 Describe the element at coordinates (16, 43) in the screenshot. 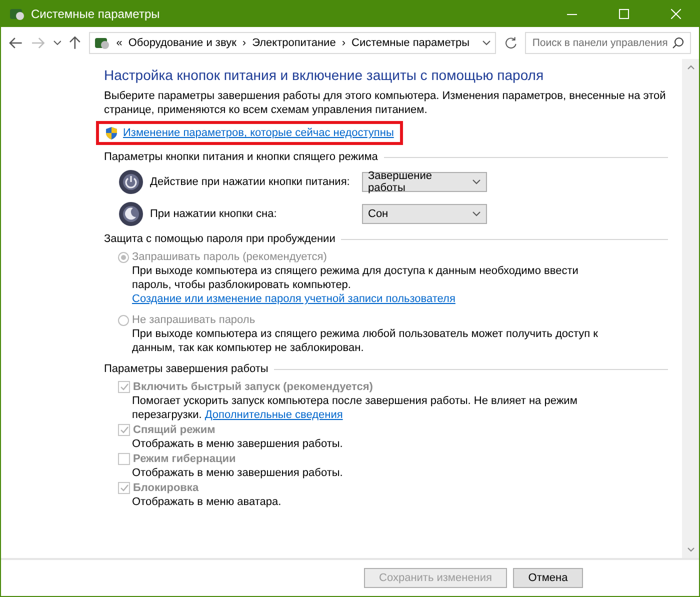

I see `back-icon` at that location.